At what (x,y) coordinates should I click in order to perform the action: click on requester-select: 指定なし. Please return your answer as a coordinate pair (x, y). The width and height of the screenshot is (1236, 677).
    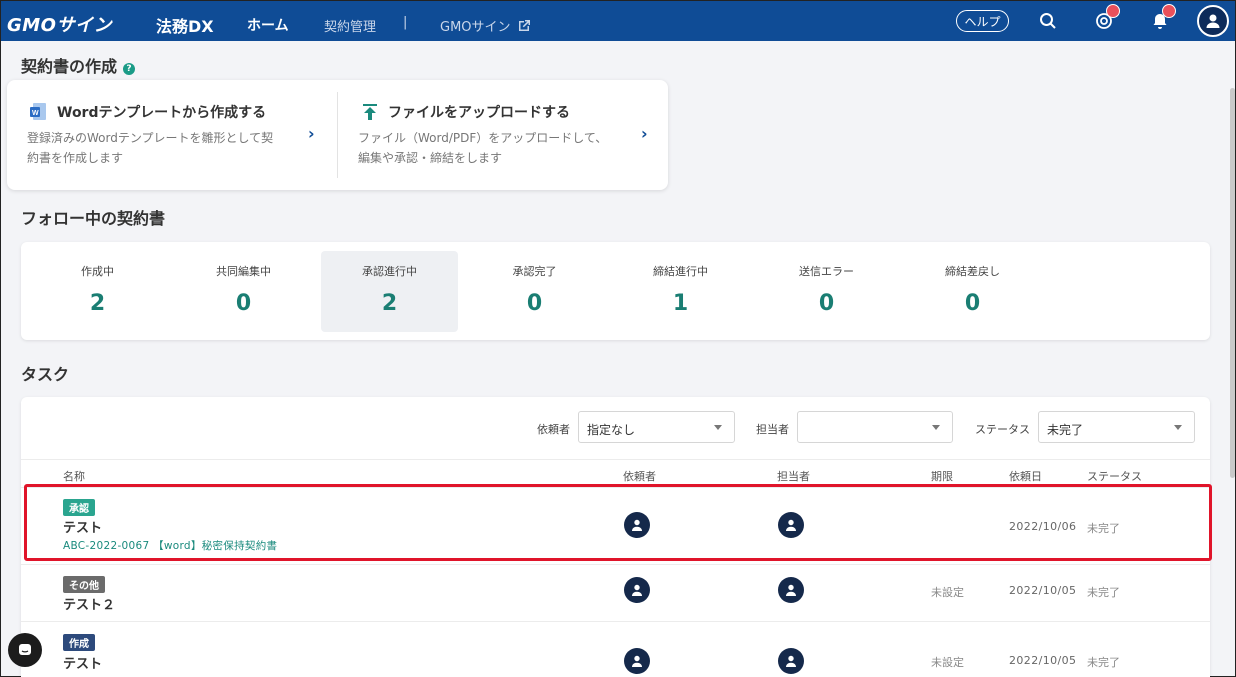
    Looking at the image, I should click on (656, 427).